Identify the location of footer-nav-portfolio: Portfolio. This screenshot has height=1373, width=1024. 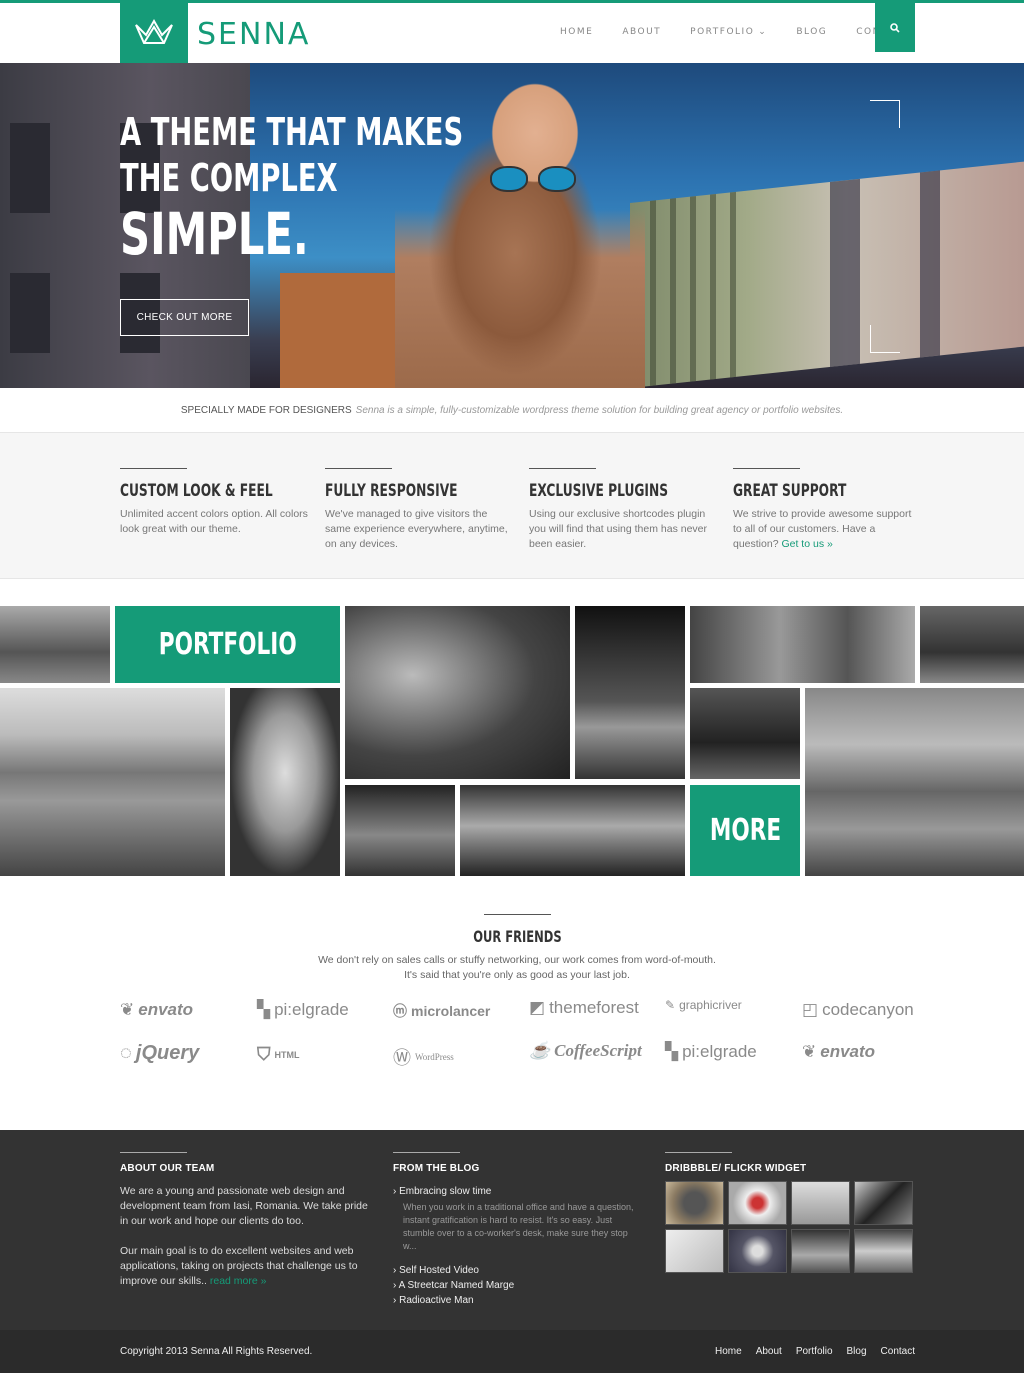
(814, 1351).